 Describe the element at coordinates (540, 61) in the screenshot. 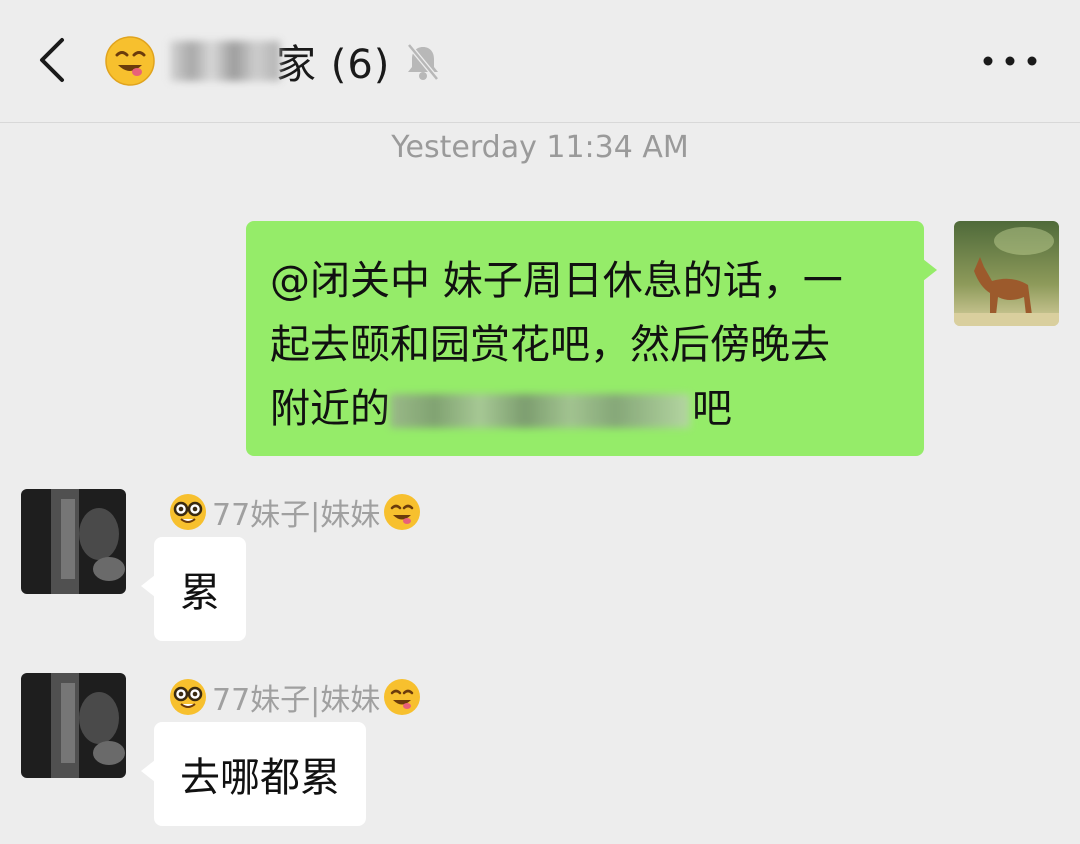

I see `chat-header: 家 (6)` at that location.